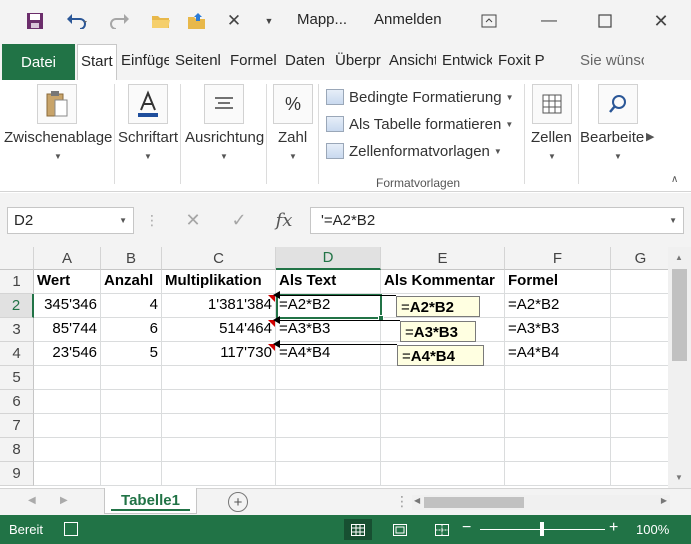 This screenshot has height=544, width=691. What do you see at coordinates (674, 179) in the screenshot?
I see `collapse-ribbon-icon: ∧` at bounding box center [674, 179].